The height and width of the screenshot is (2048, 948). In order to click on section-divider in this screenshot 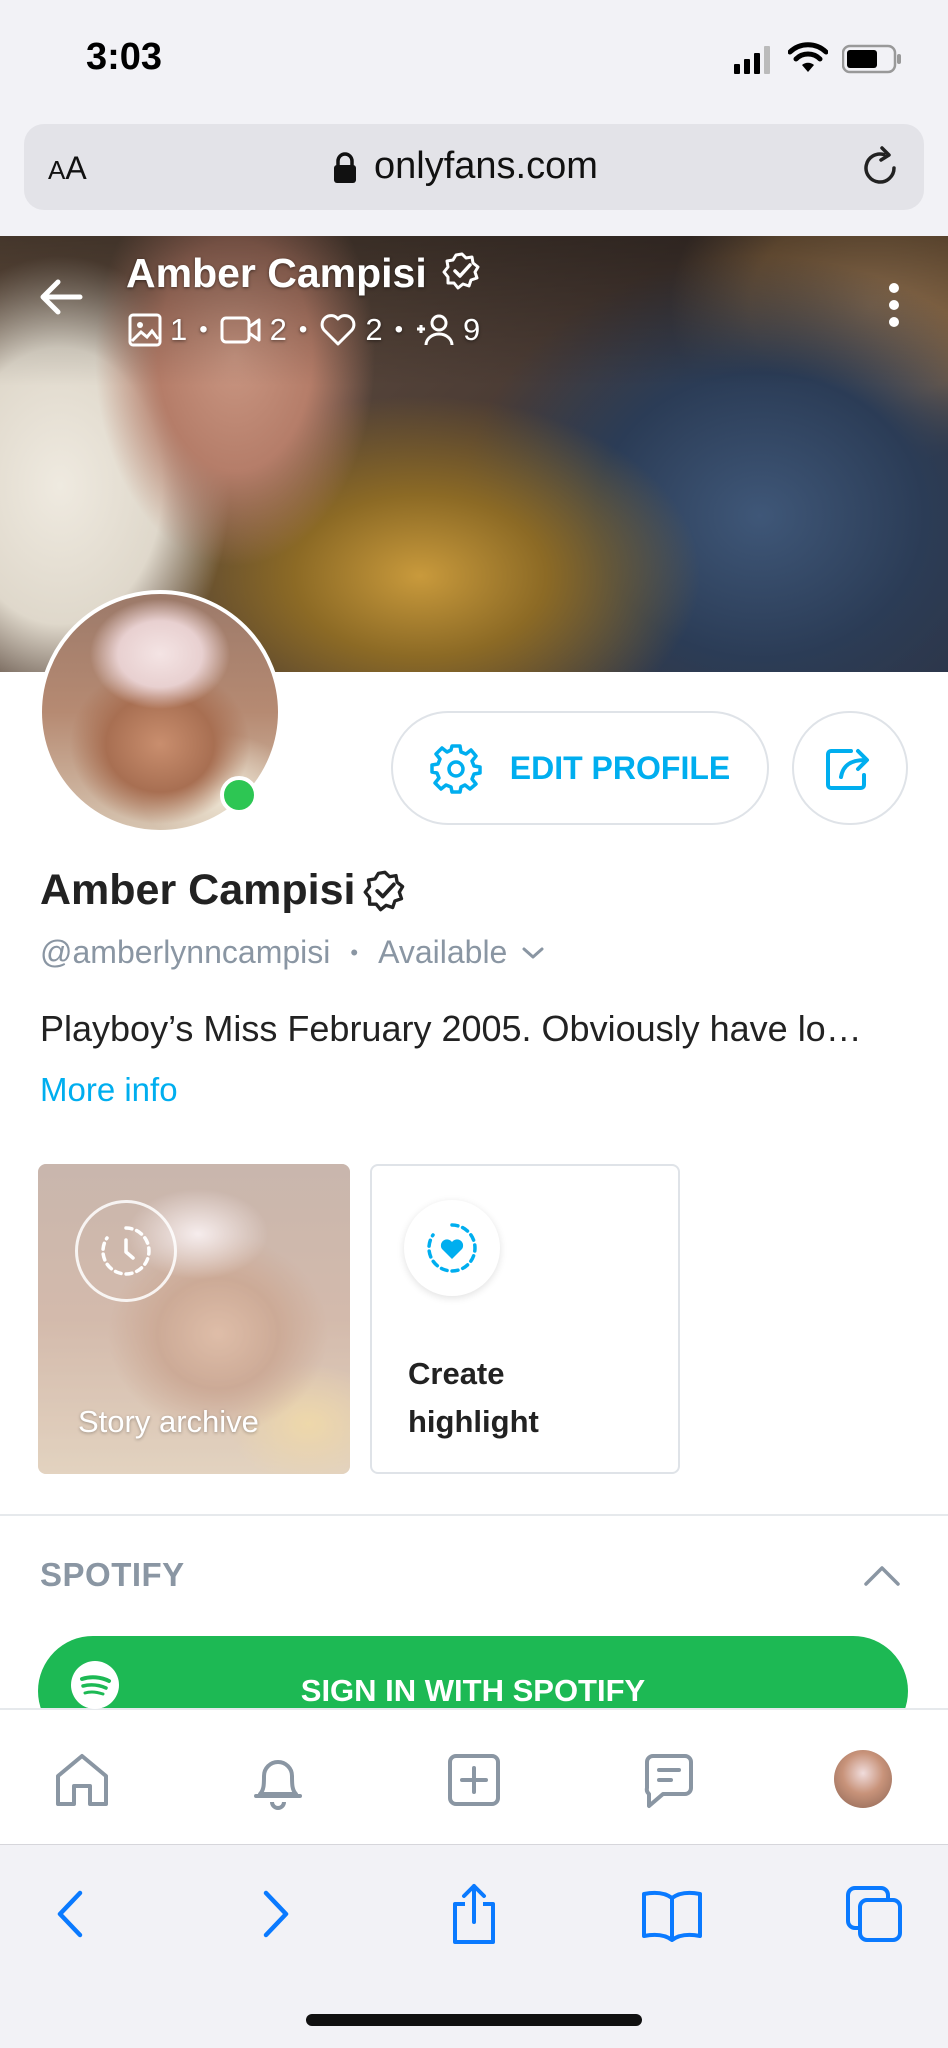, I will do `click(474, 1515)`.